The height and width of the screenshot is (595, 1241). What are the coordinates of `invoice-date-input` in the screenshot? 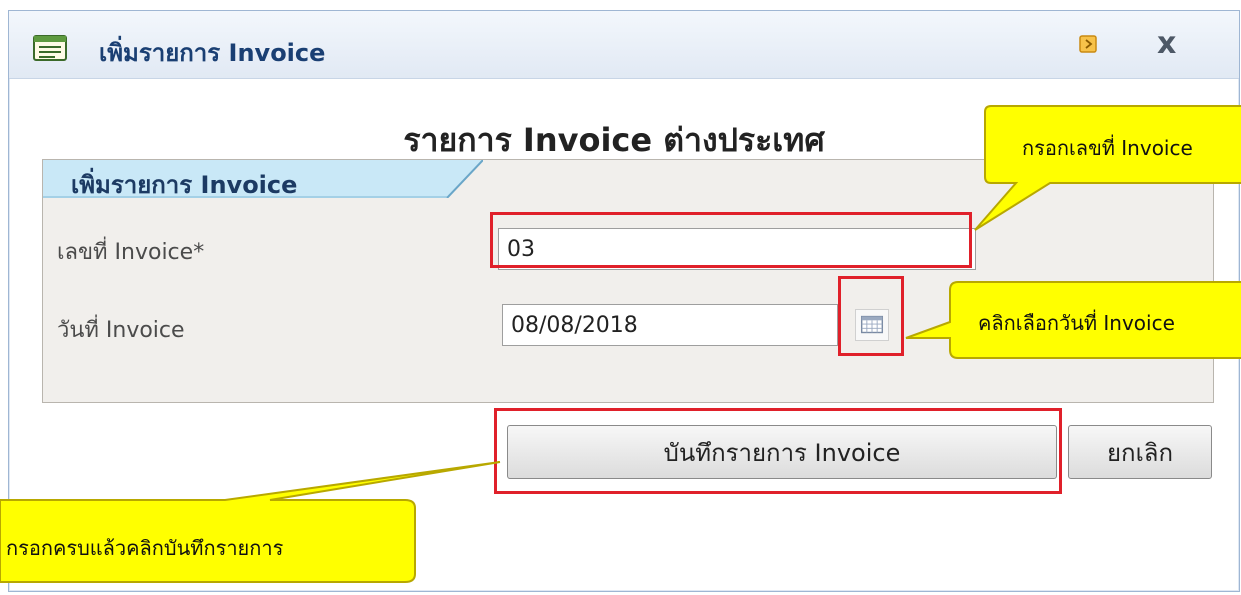 It's located at (670, 325).